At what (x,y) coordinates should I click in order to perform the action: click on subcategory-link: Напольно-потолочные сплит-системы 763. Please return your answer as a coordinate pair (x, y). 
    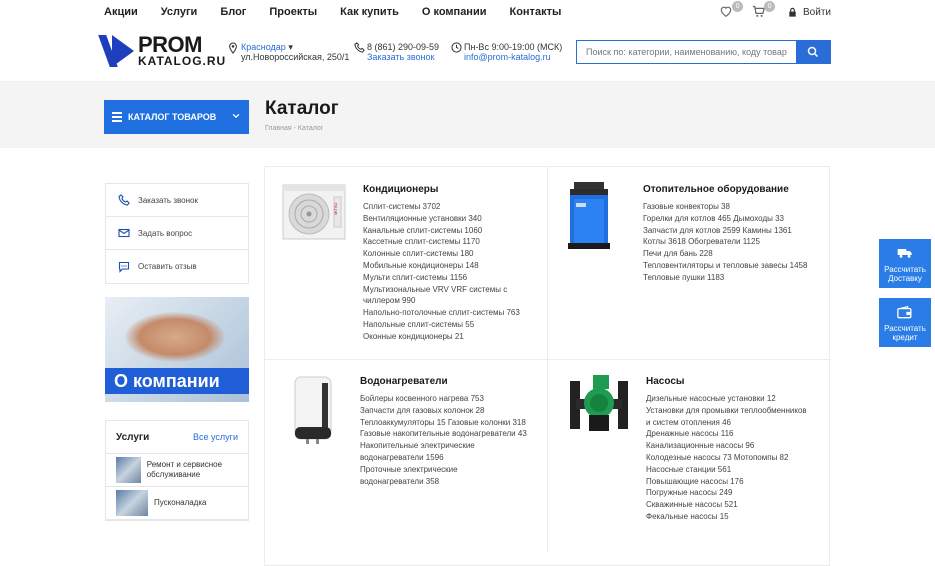
    Looking at the image, I should click on (441, 313).